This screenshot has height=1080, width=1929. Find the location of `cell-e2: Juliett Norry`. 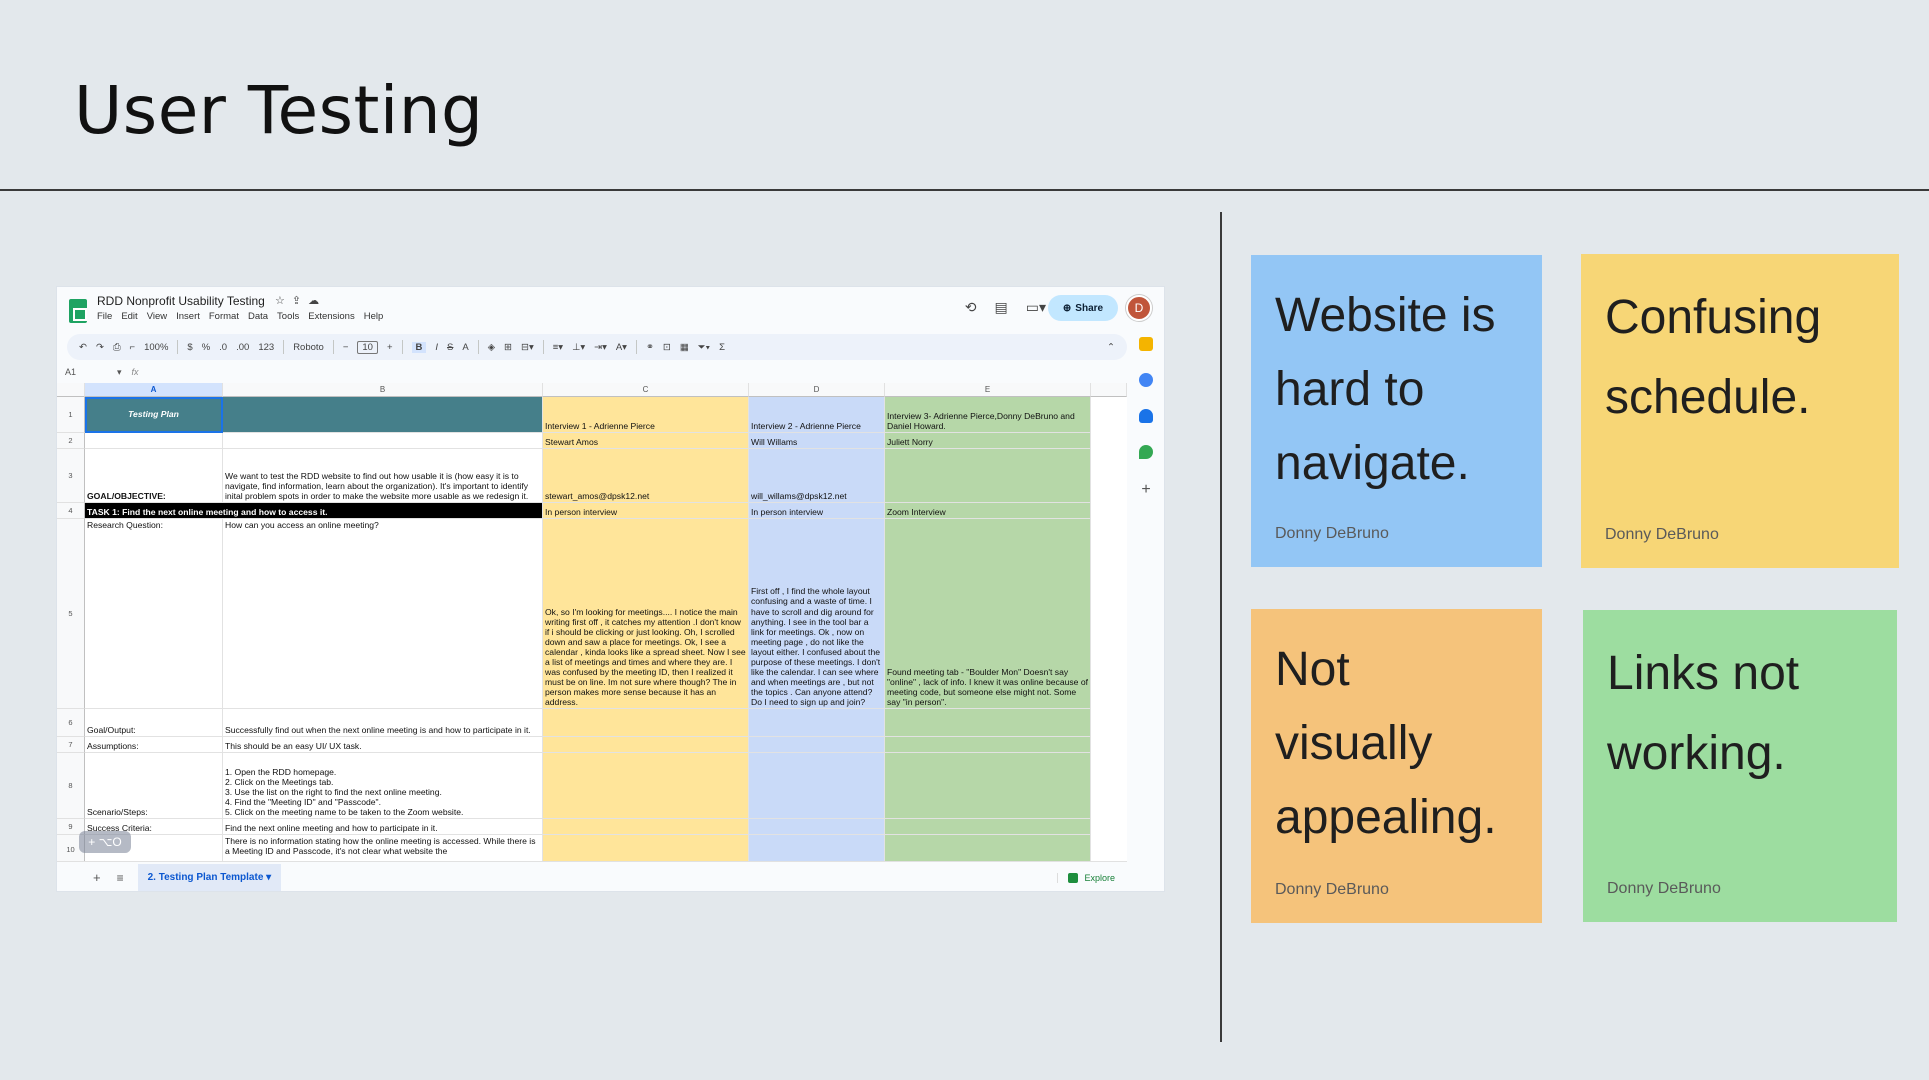

cell-e2: Juliett Norry is located at coordinates (988, 441).